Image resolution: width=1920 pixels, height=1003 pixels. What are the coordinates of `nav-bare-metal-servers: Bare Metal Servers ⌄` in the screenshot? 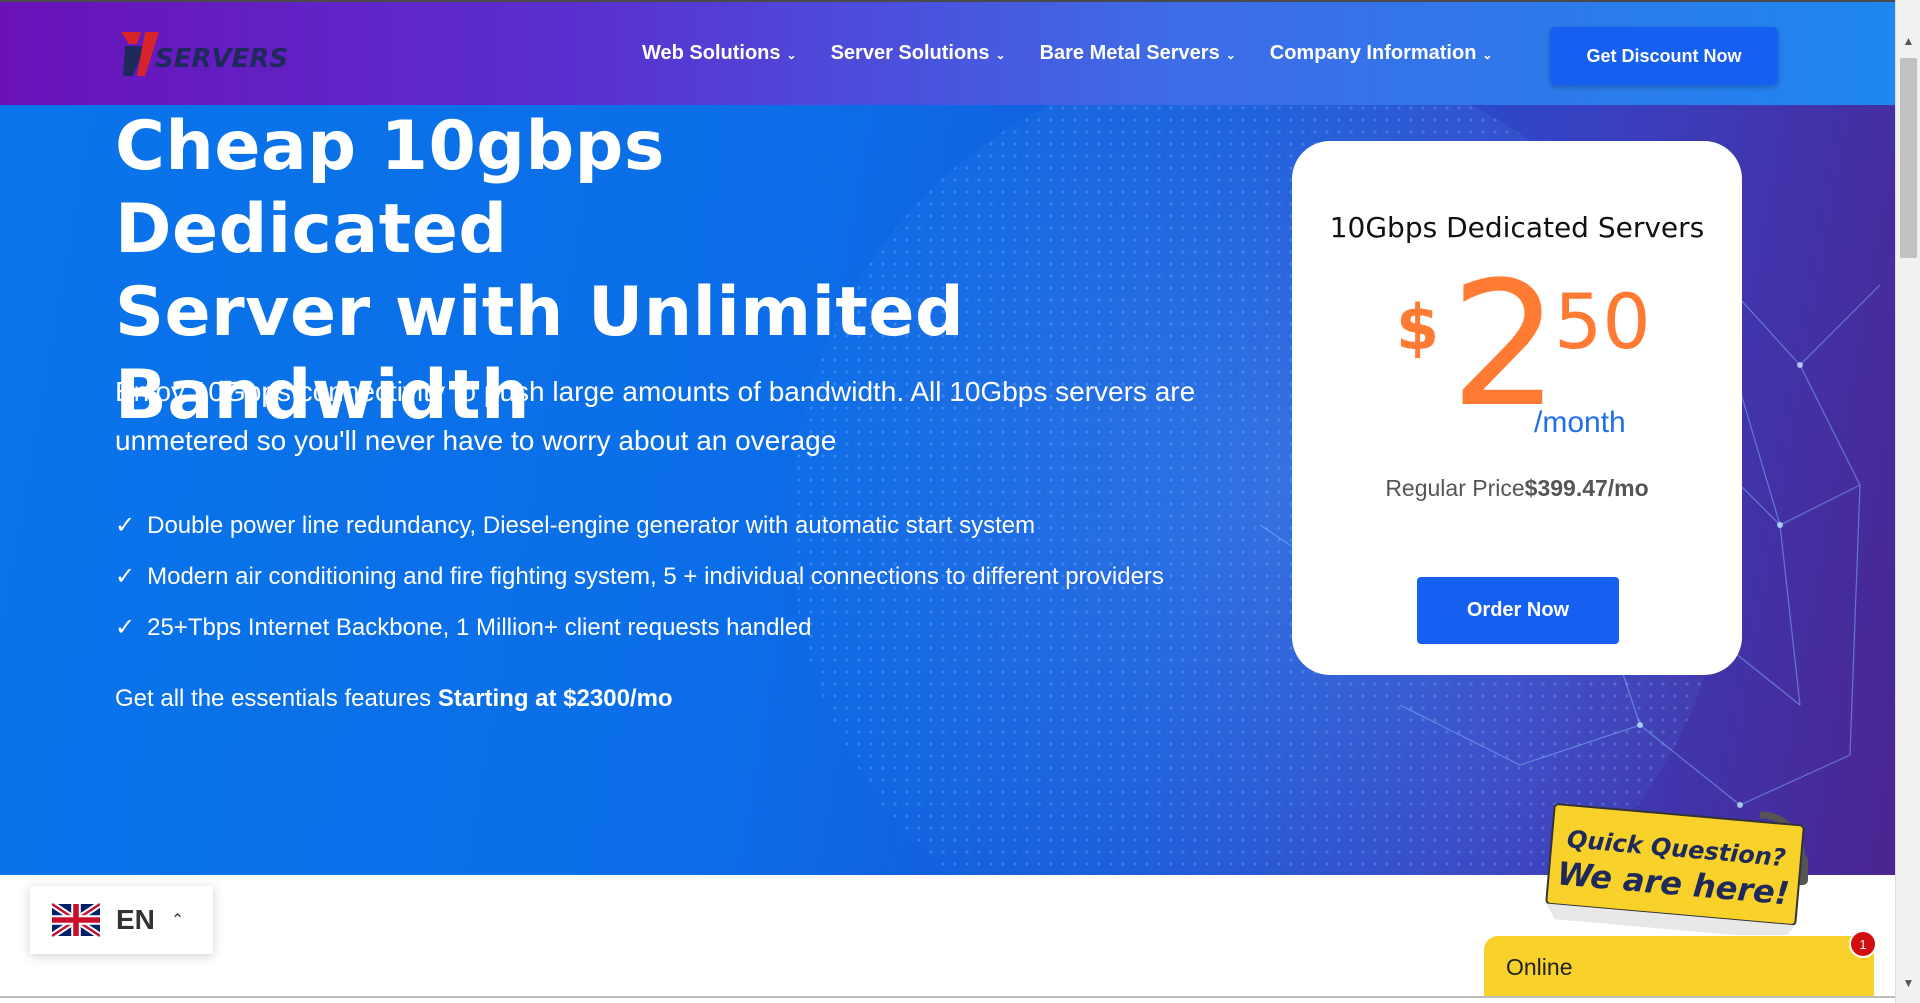 It's located at (1138, 53).